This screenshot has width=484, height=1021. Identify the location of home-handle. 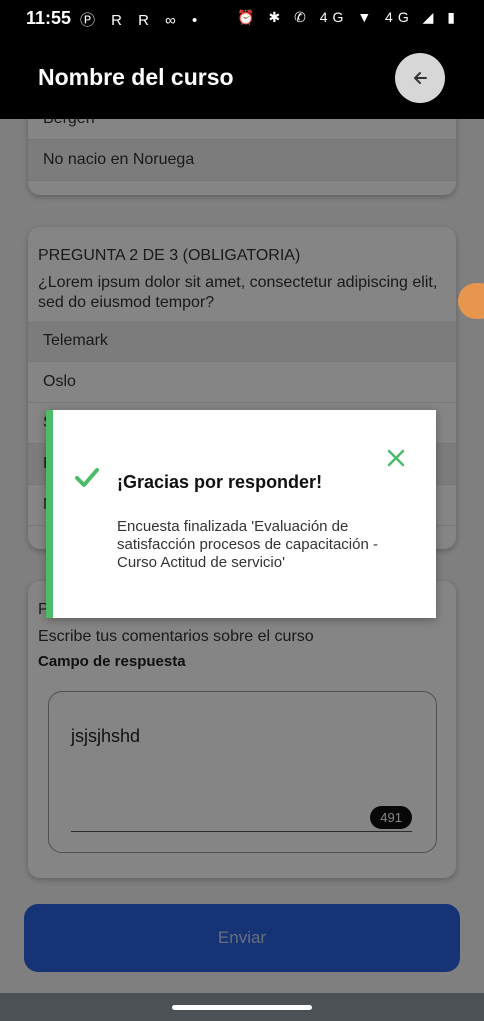
(242, 1007).